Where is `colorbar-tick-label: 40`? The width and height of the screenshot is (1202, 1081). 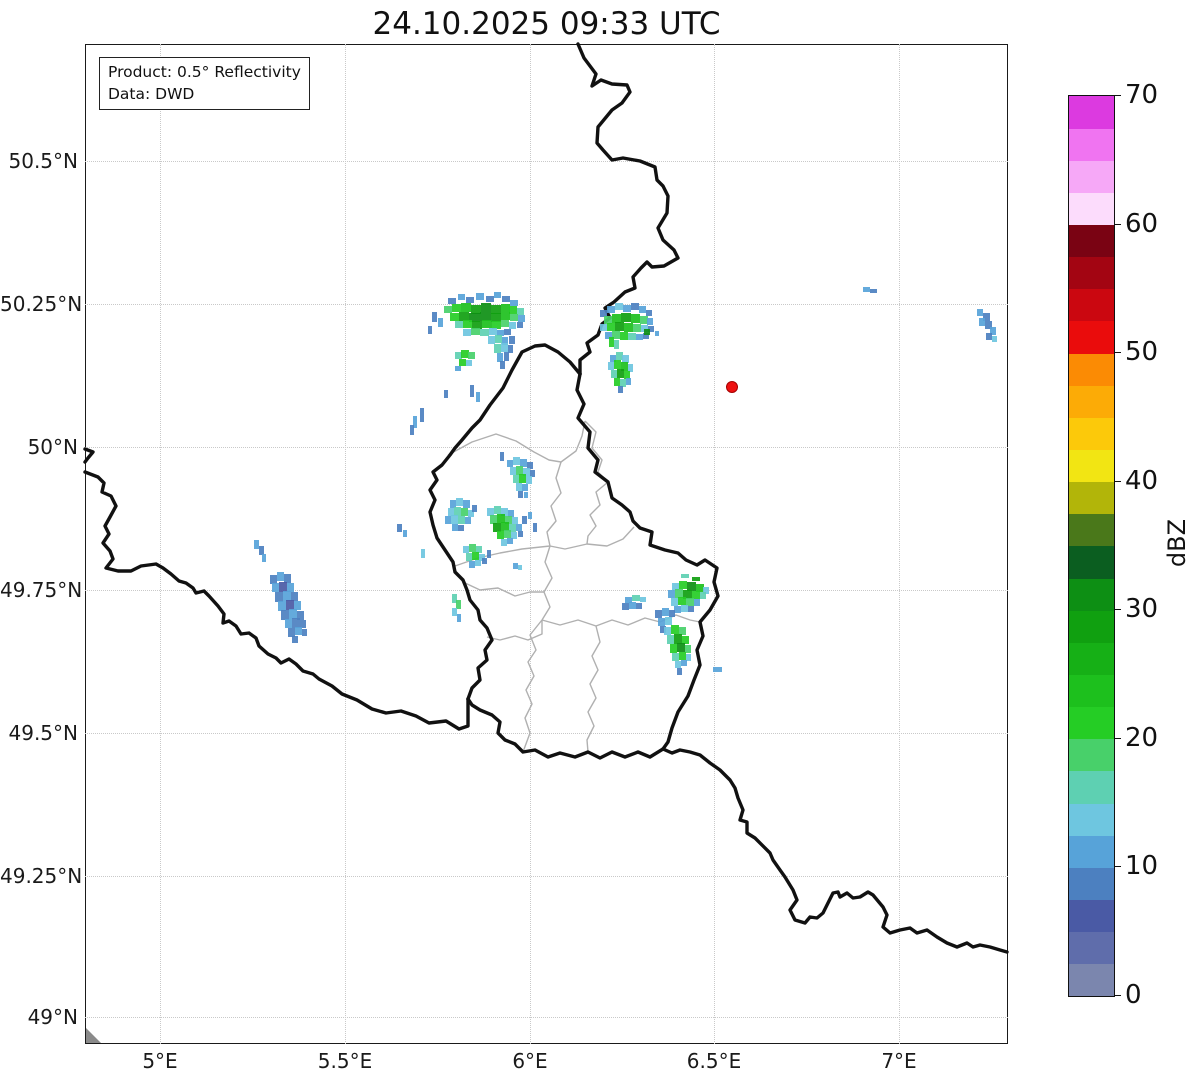 colorbar-tick-label: 40 is located at coordinates (1142, 480).